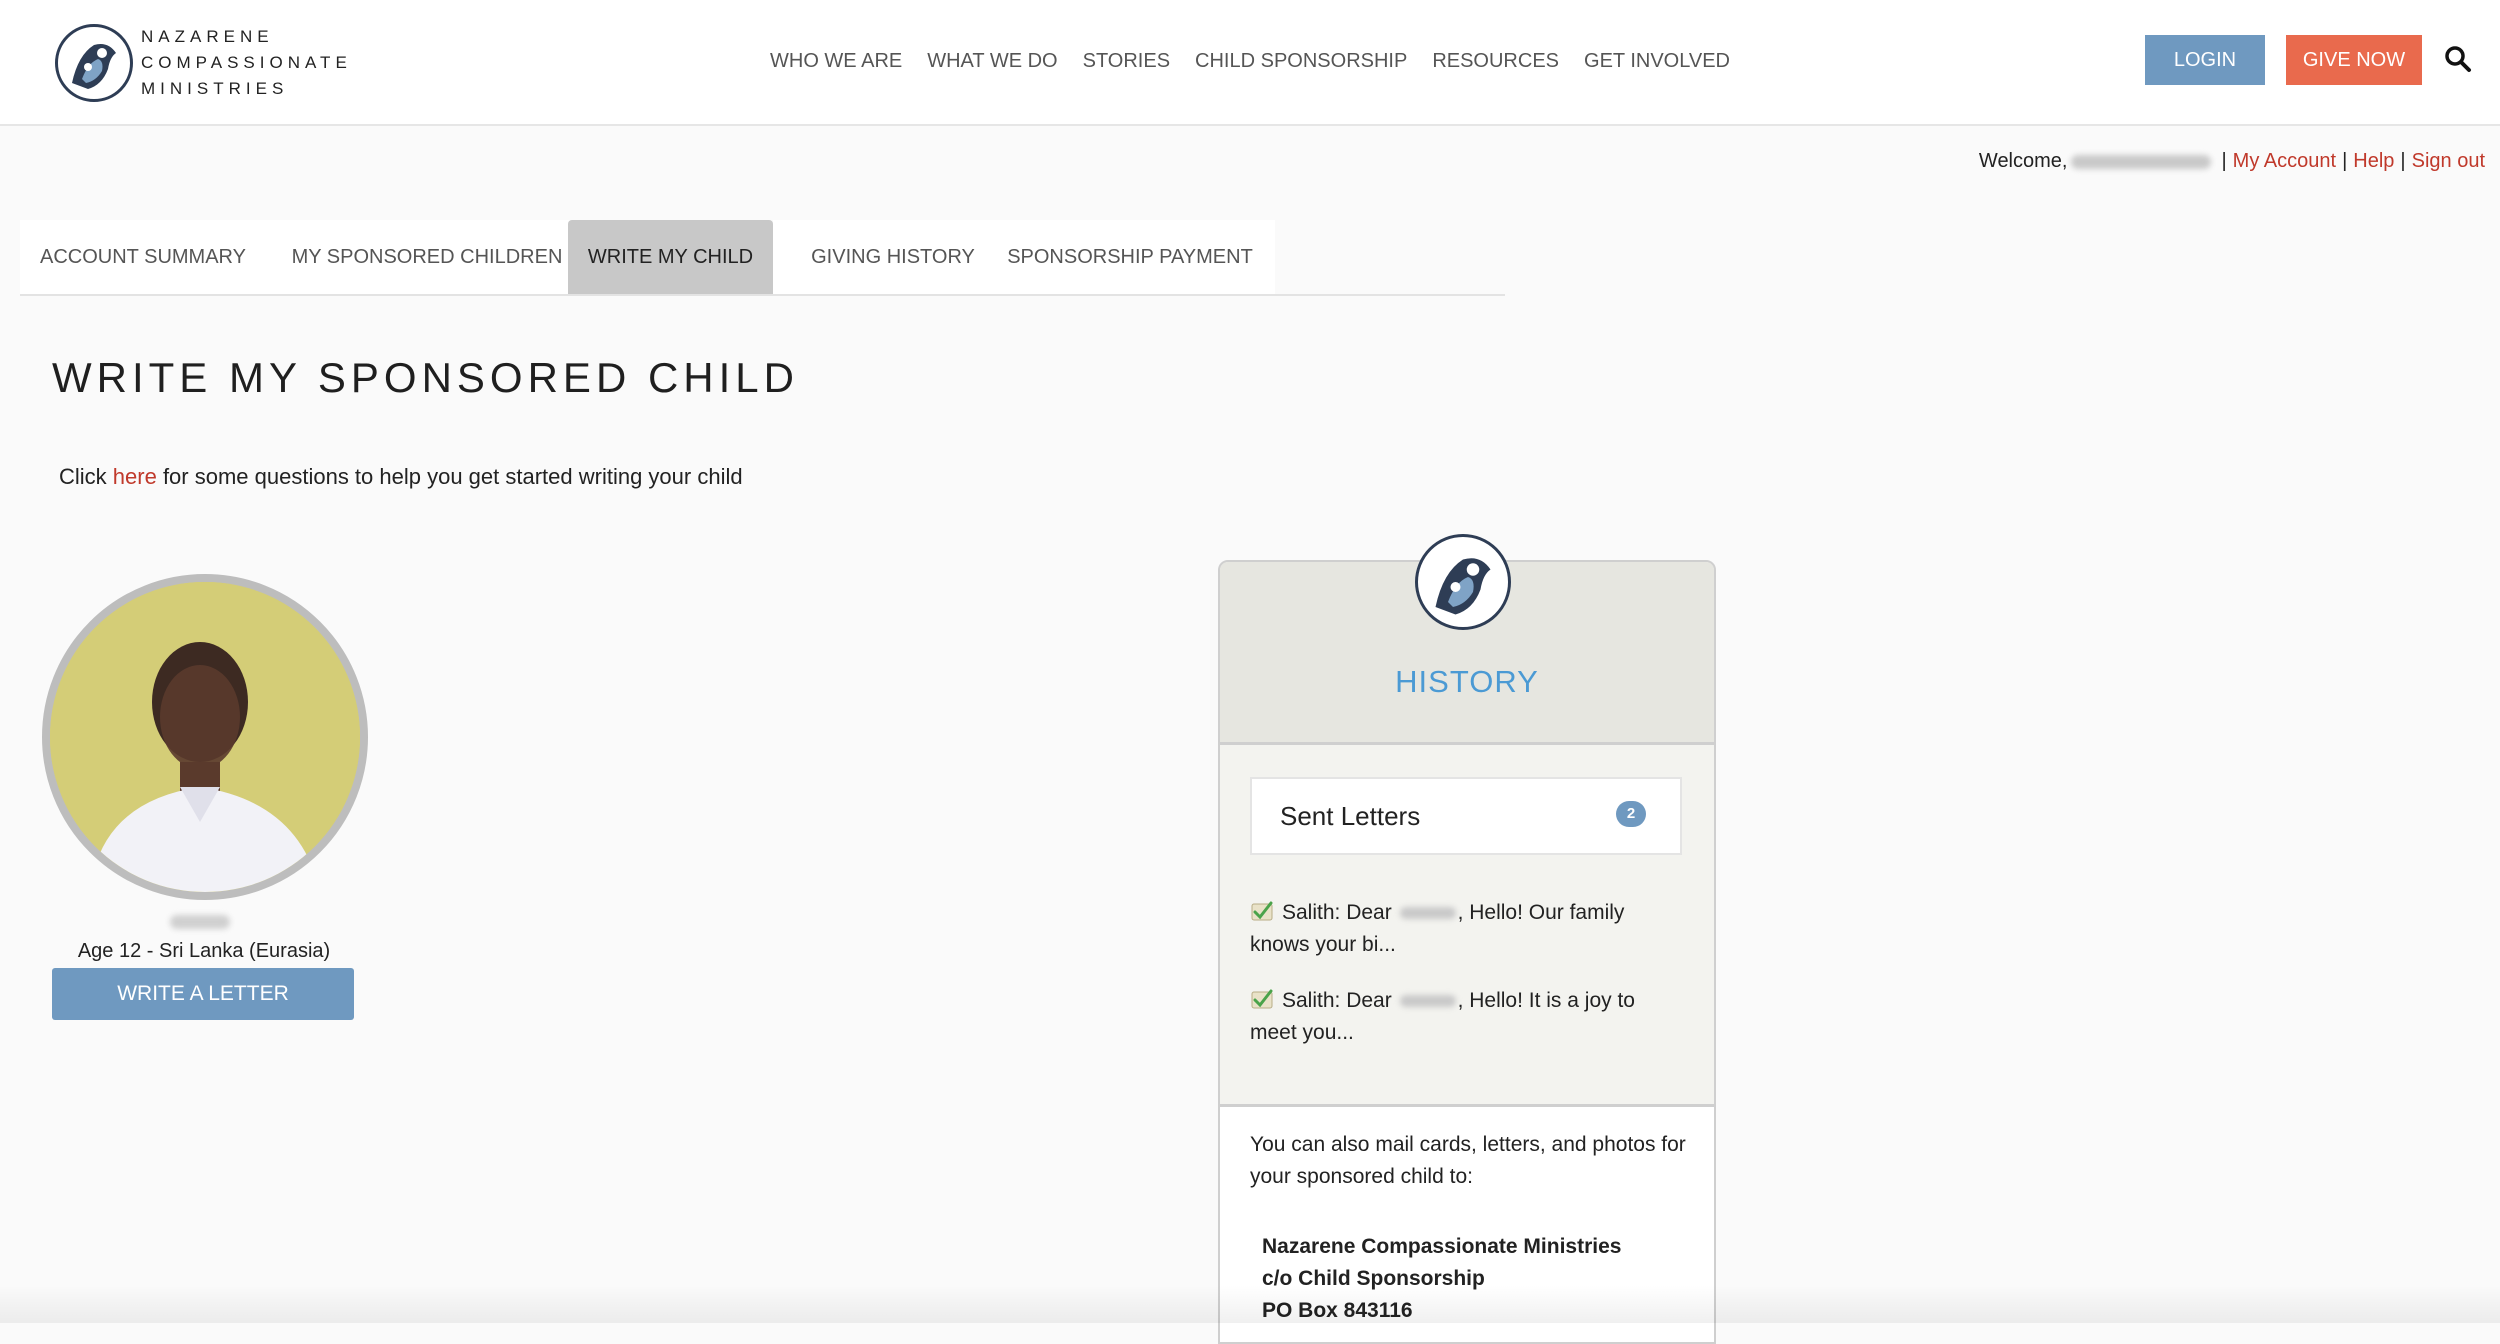 The width and height of the screenshot is (2500, 1344). Describe the element at coordinates (86, 476) in the screenshot. I see `intro-before: Click` at that location.